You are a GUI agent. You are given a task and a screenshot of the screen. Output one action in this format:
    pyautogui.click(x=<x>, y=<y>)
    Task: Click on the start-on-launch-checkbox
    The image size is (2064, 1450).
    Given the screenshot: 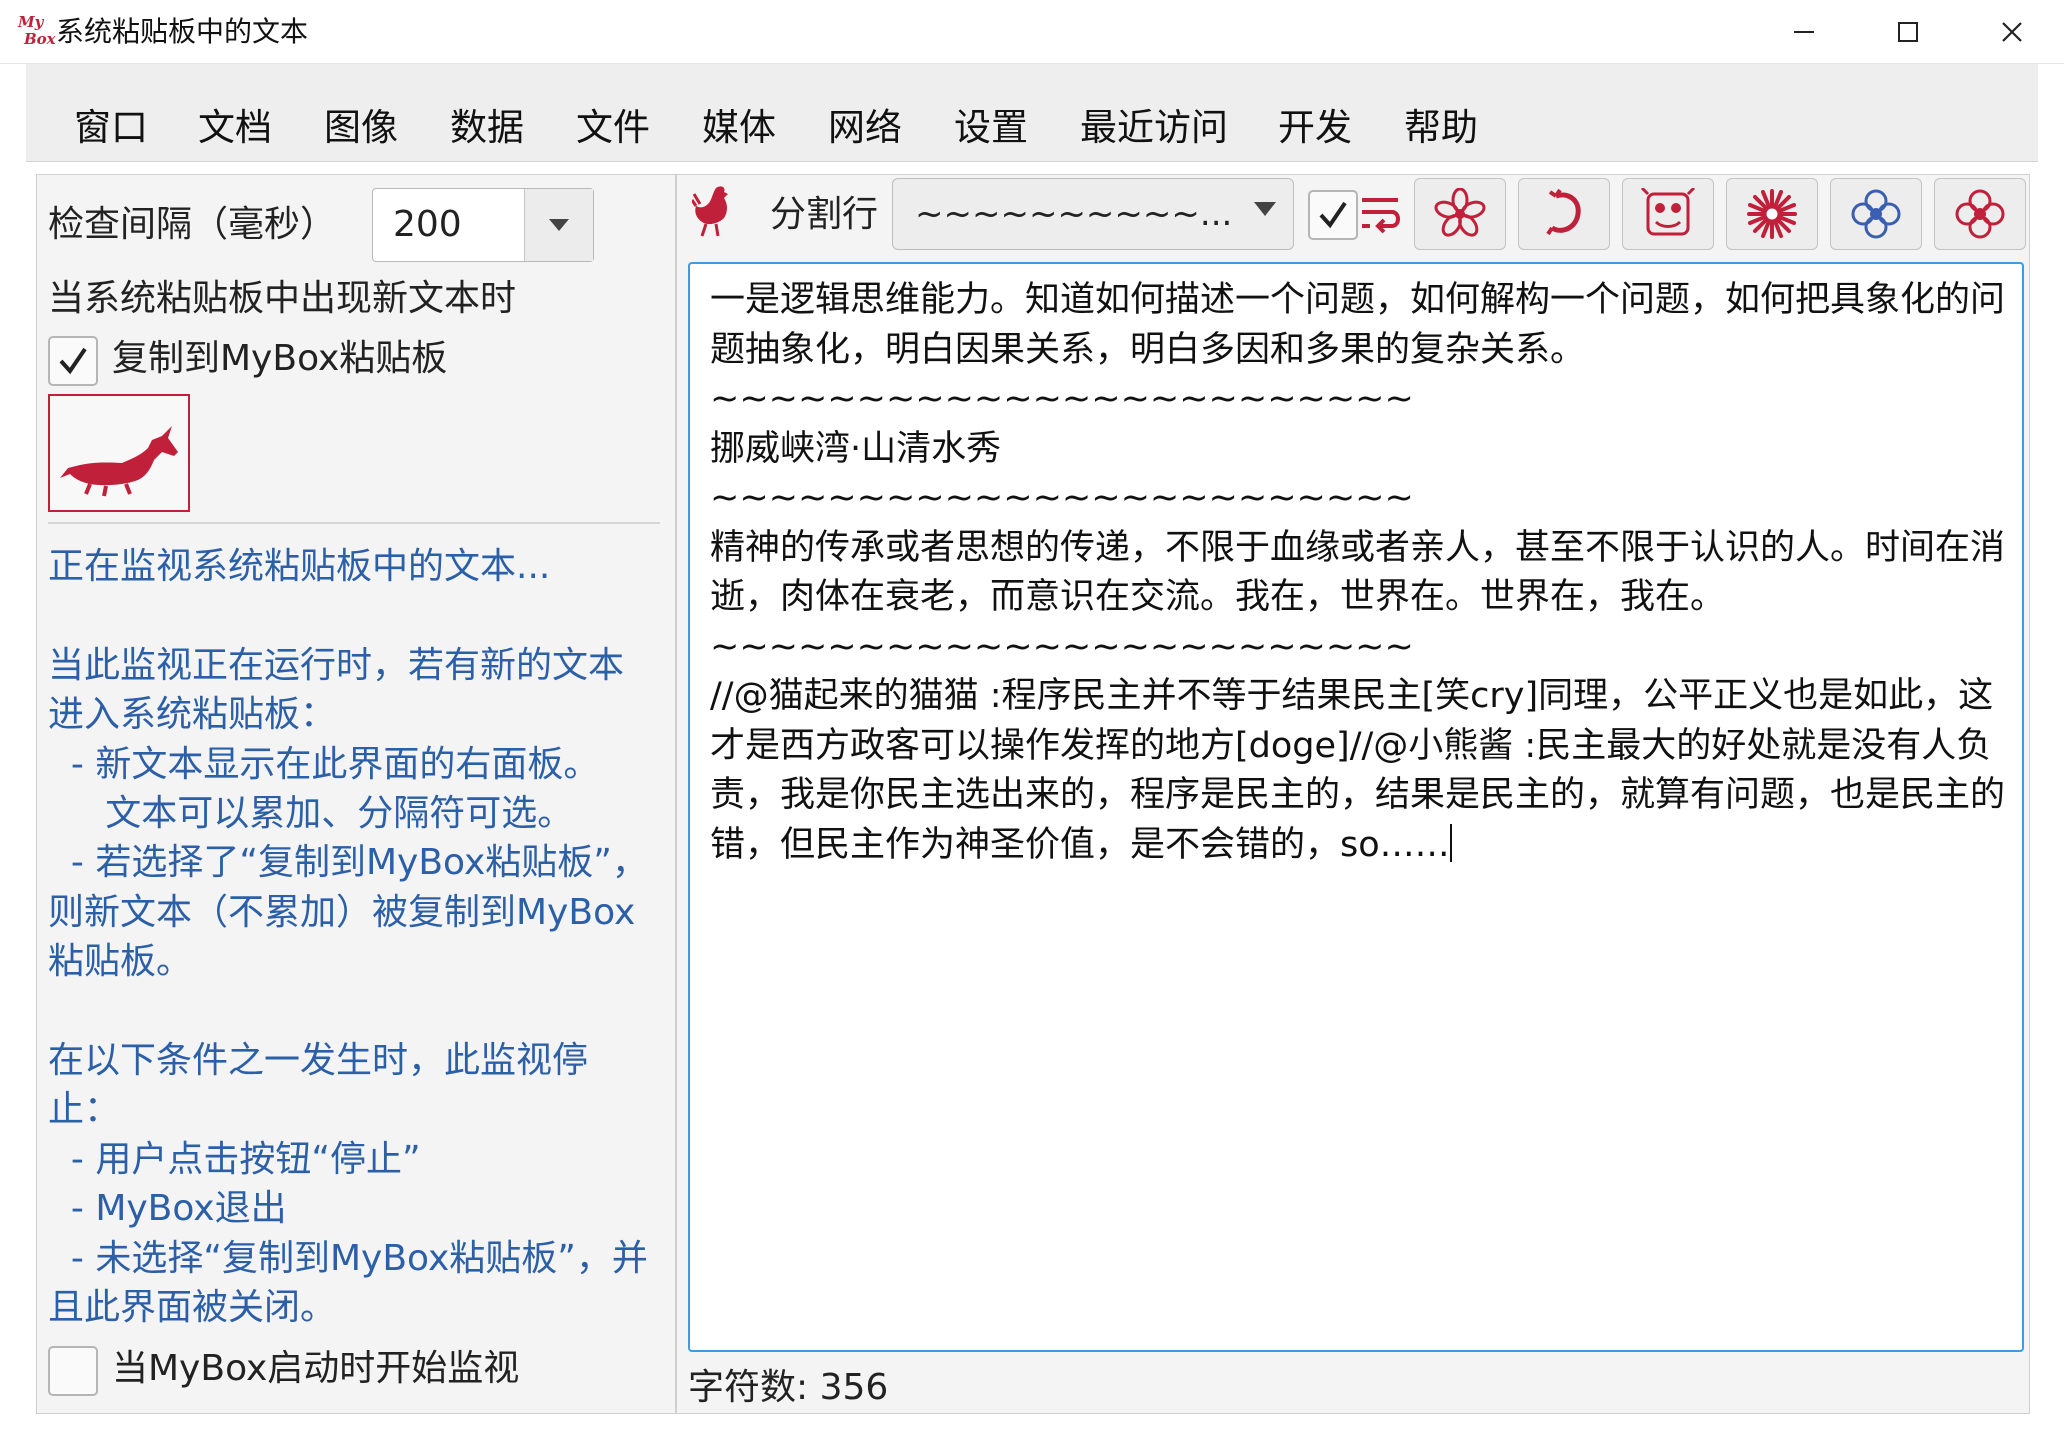 What is the action you would take?
    pyautogui.click(x=73, y=1371)
    